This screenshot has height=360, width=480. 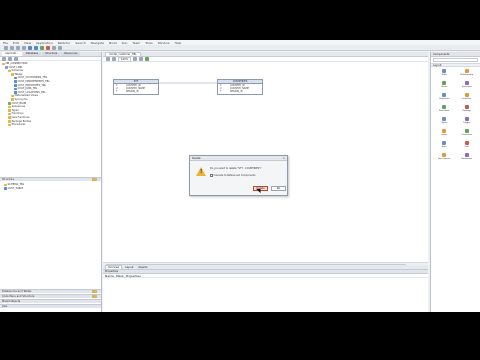 What do you see at coordinates (44, 43) in the screenshot?
I see `menu-application: Application` at bounding box center [44, 43].